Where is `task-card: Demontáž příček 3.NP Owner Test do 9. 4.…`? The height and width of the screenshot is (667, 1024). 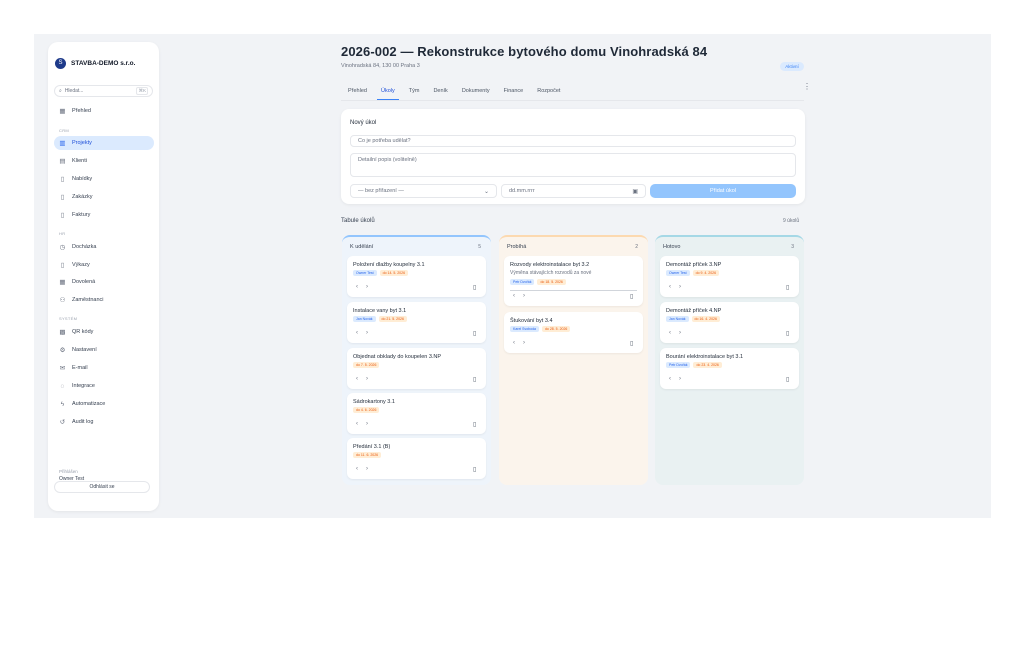 task-card: Demontáž příček 3.NP Owner Test do 9. 4.… is located at coordinates (729, 276).